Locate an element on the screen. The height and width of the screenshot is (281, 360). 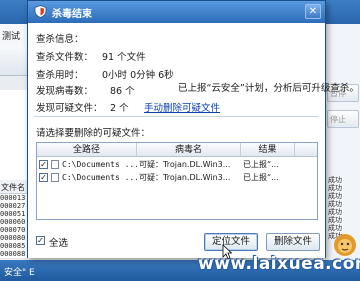
table-header: 全路径 病毒名 结果 is located at coordinates (177, 150).